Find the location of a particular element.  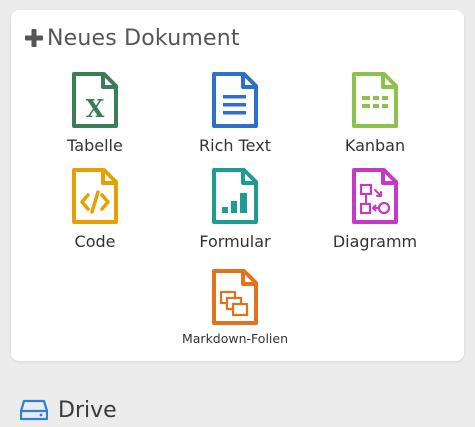

diagram-label: Diagramm is located at coordinates (375, 241).